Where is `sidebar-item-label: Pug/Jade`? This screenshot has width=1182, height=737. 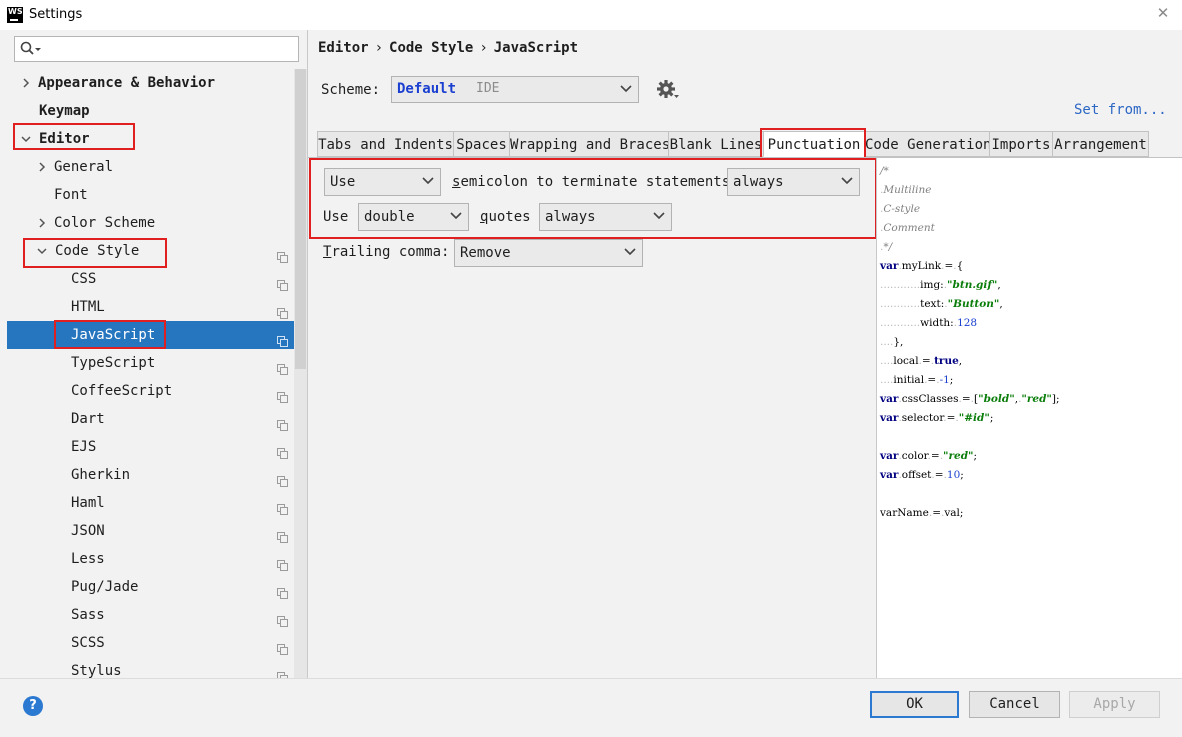
sidebar-item-label: Pug/Jade is located at coordinates (105, 587).